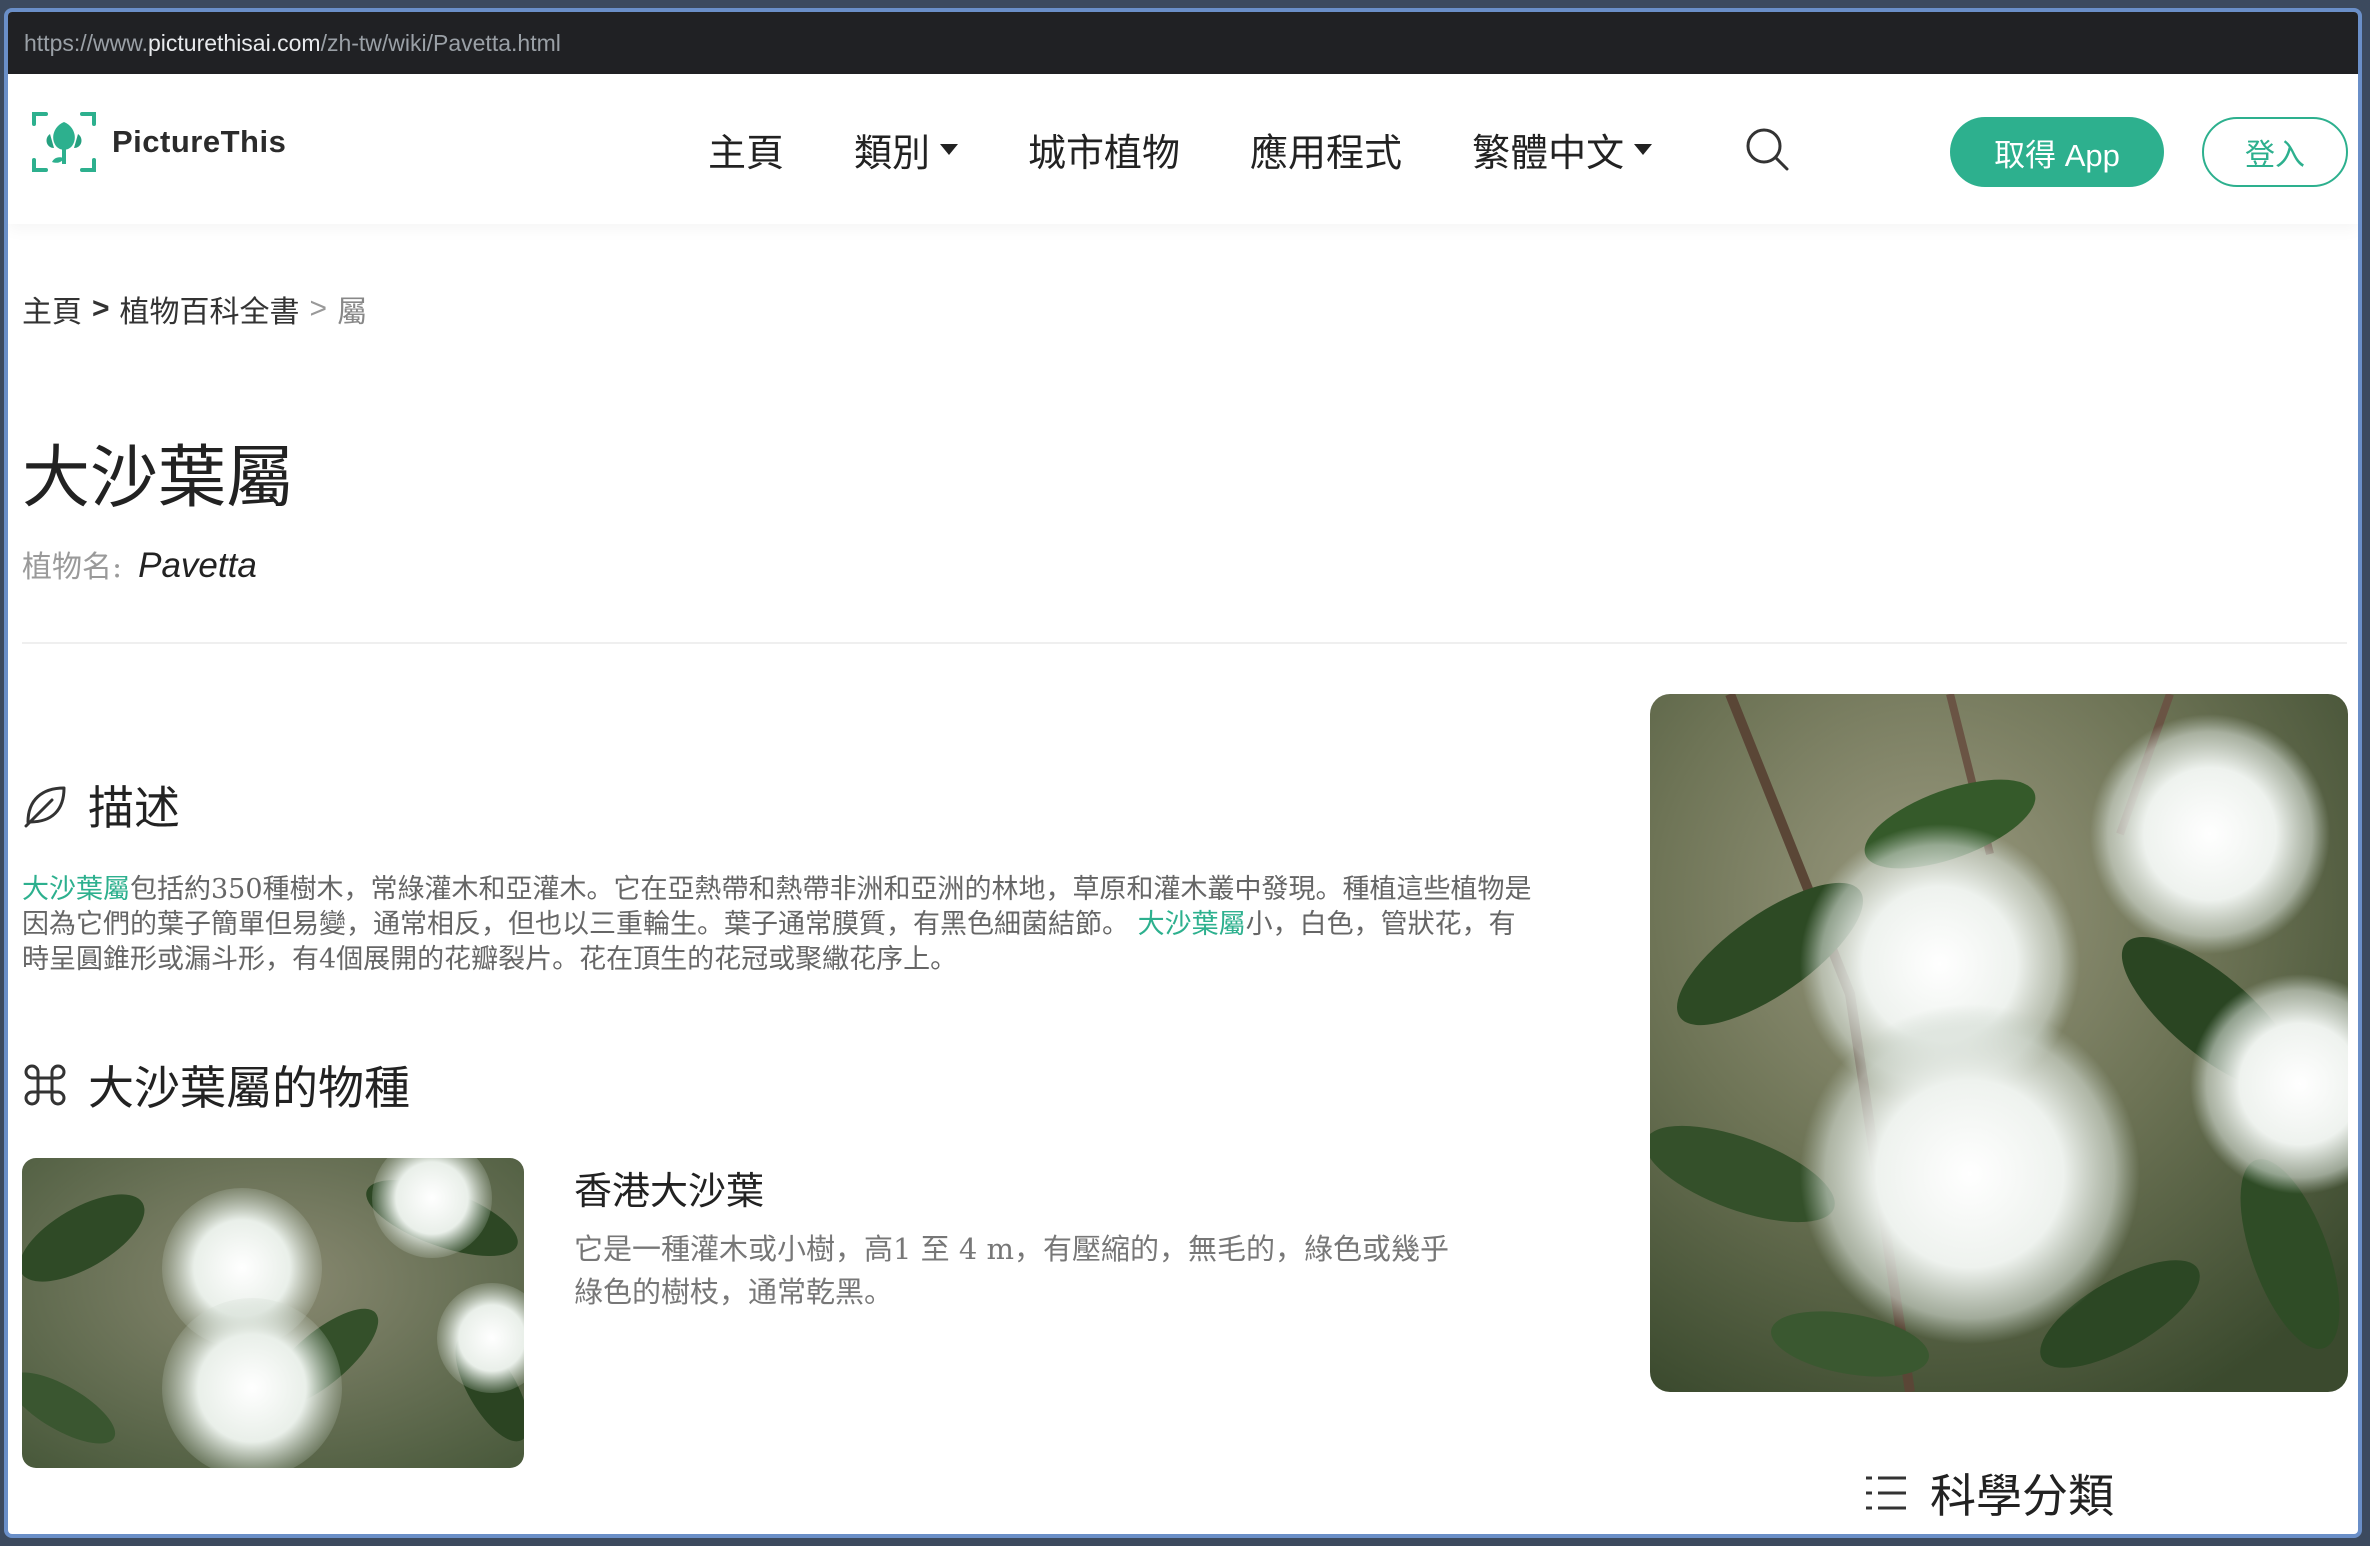  I want to click on nav-apps: 應用程式, so click(1326, 149).